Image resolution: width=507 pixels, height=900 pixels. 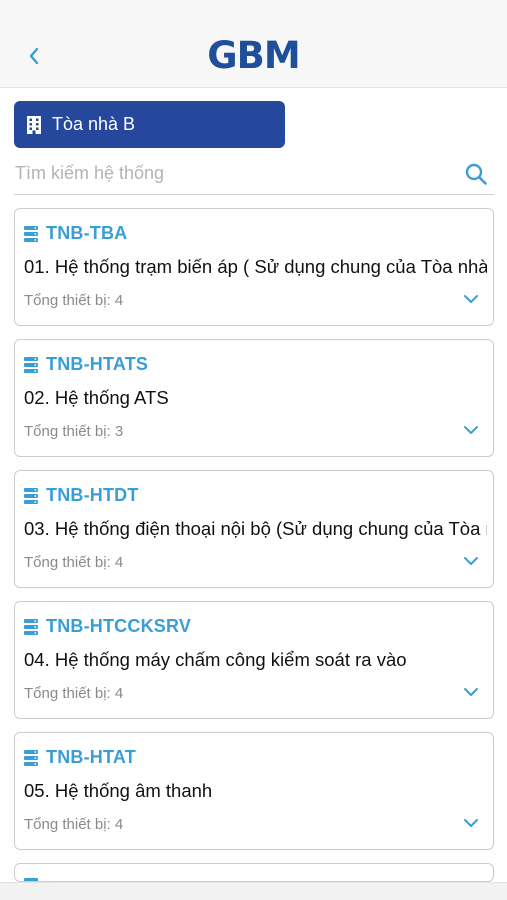 I want to click on building-label: Tòa nhà B, so click(x=94, y=124).